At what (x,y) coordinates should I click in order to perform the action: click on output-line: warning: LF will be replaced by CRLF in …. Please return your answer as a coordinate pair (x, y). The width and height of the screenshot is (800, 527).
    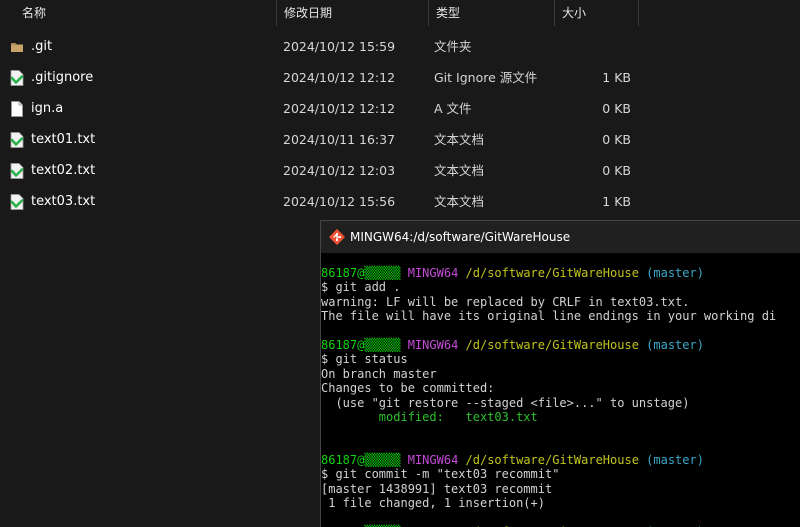
    Looking at the image, I should click on (505, 301).